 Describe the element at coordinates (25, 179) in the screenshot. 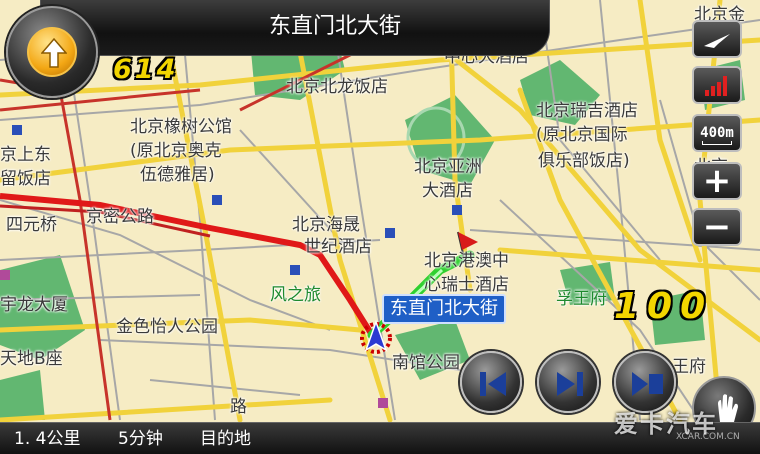

I see `poi-label: 留饭店` at that location.